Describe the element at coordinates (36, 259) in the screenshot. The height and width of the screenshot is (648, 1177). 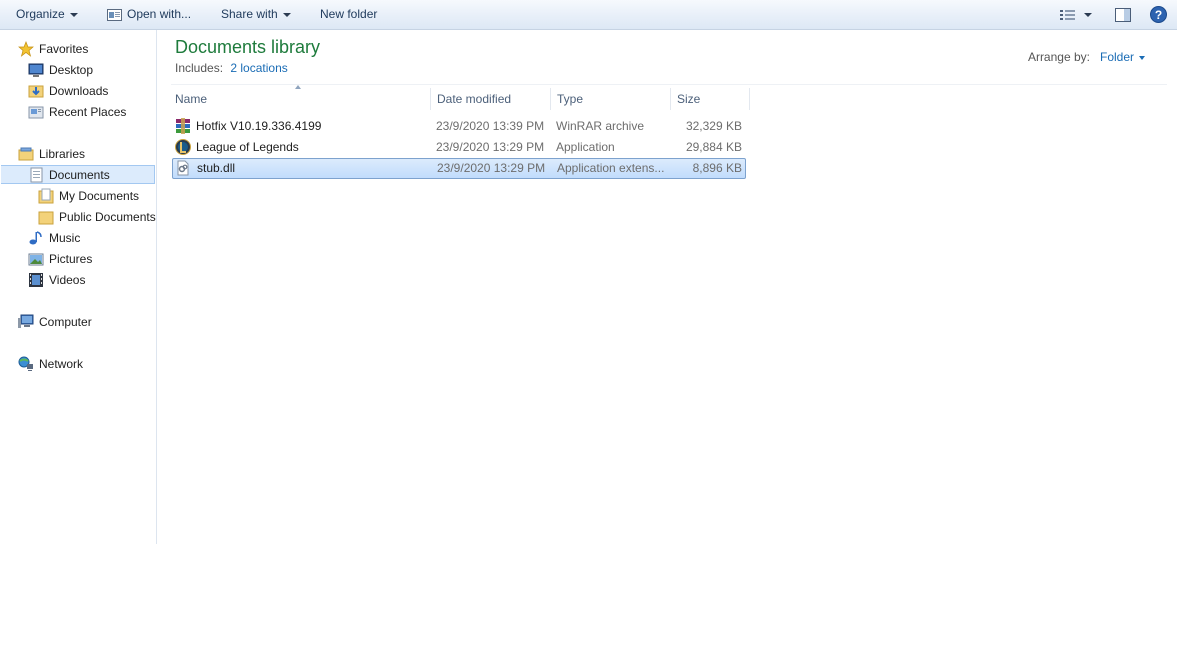
I see `pictures-icon` at that location.